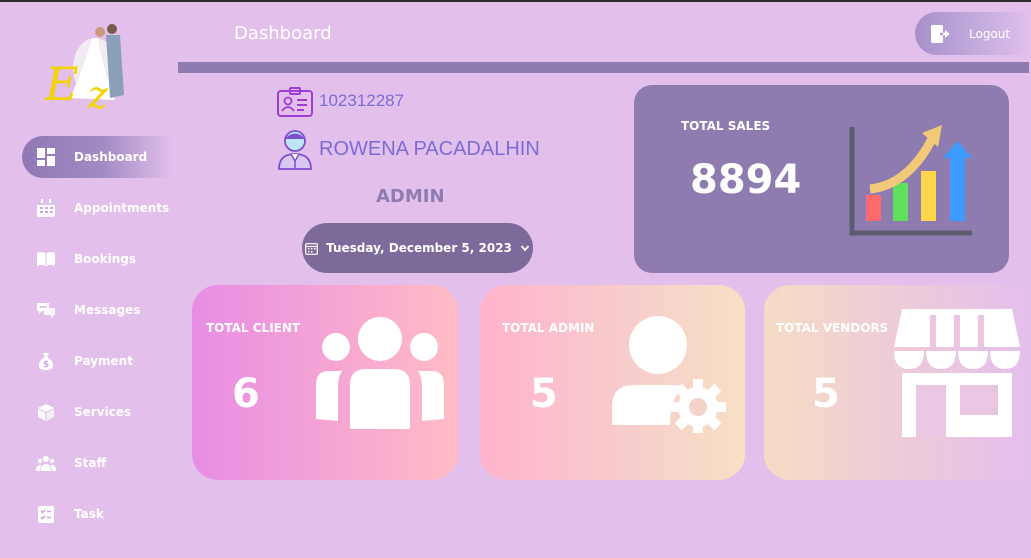 The height and width of the screenshot is (558, 1031). Describe the element at coordinates (515, 1) in the screenshot. I see `window-top-border` at that location.